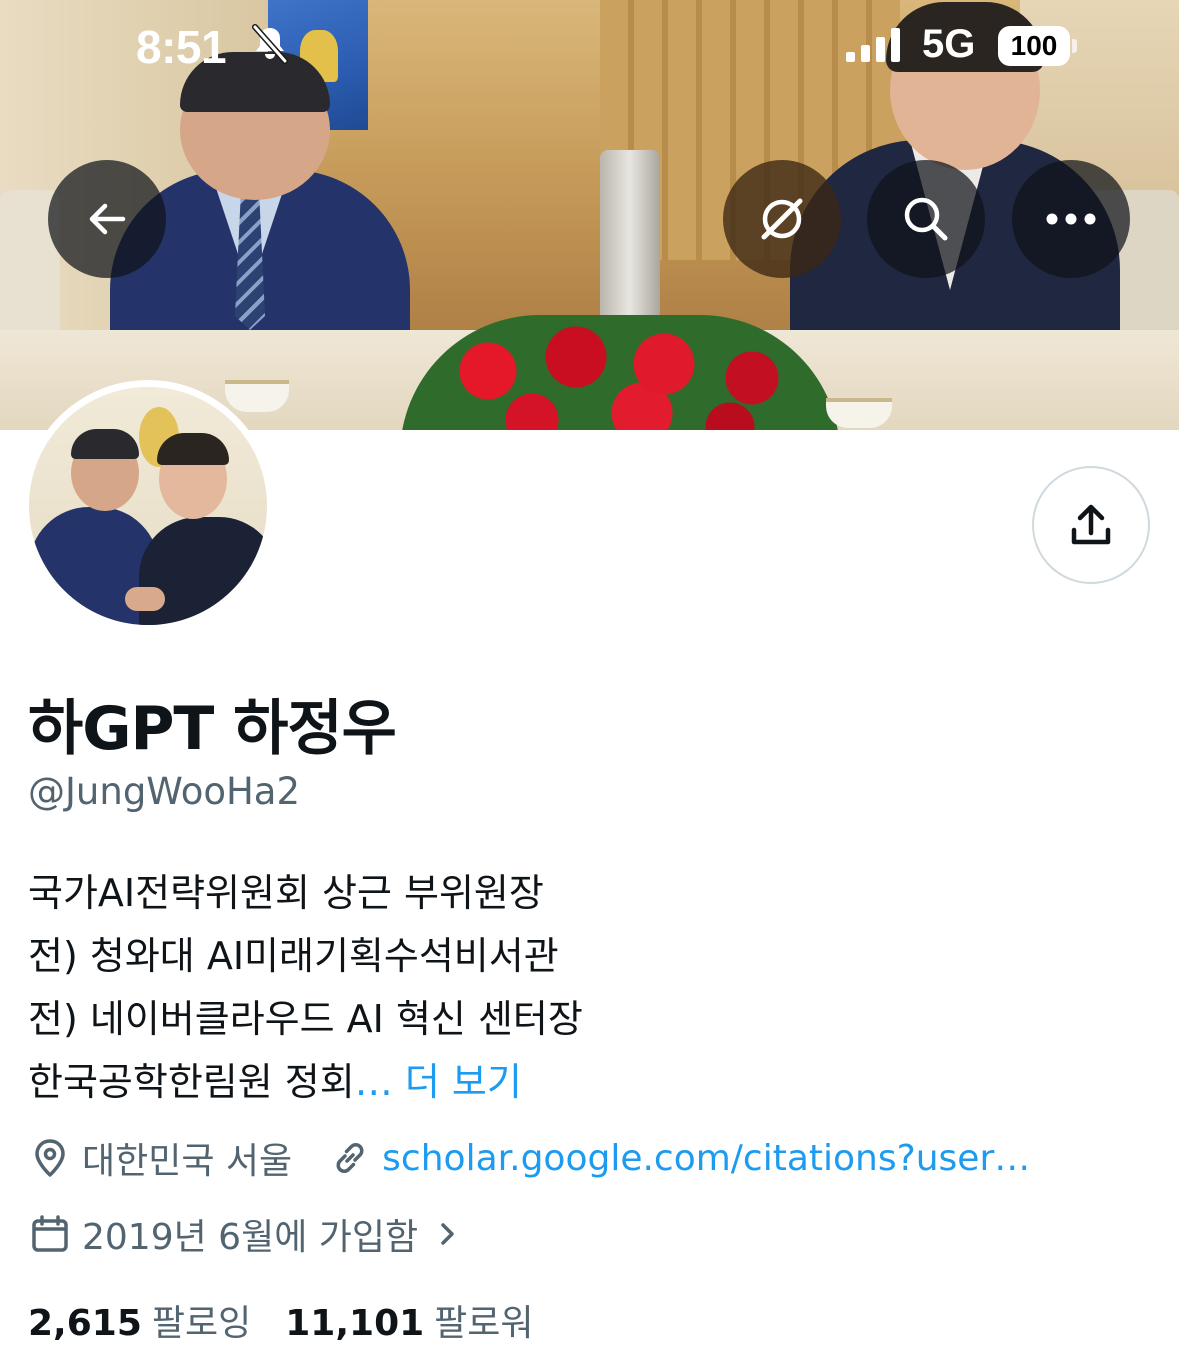 The width and height of the screenshot is (1179, 1367). What do you see at coordinates (286, 893) in the screenshot?
I see `bio-line: 국가AI전략위원회 상근 부위원장` at bounding box center [286, 893].